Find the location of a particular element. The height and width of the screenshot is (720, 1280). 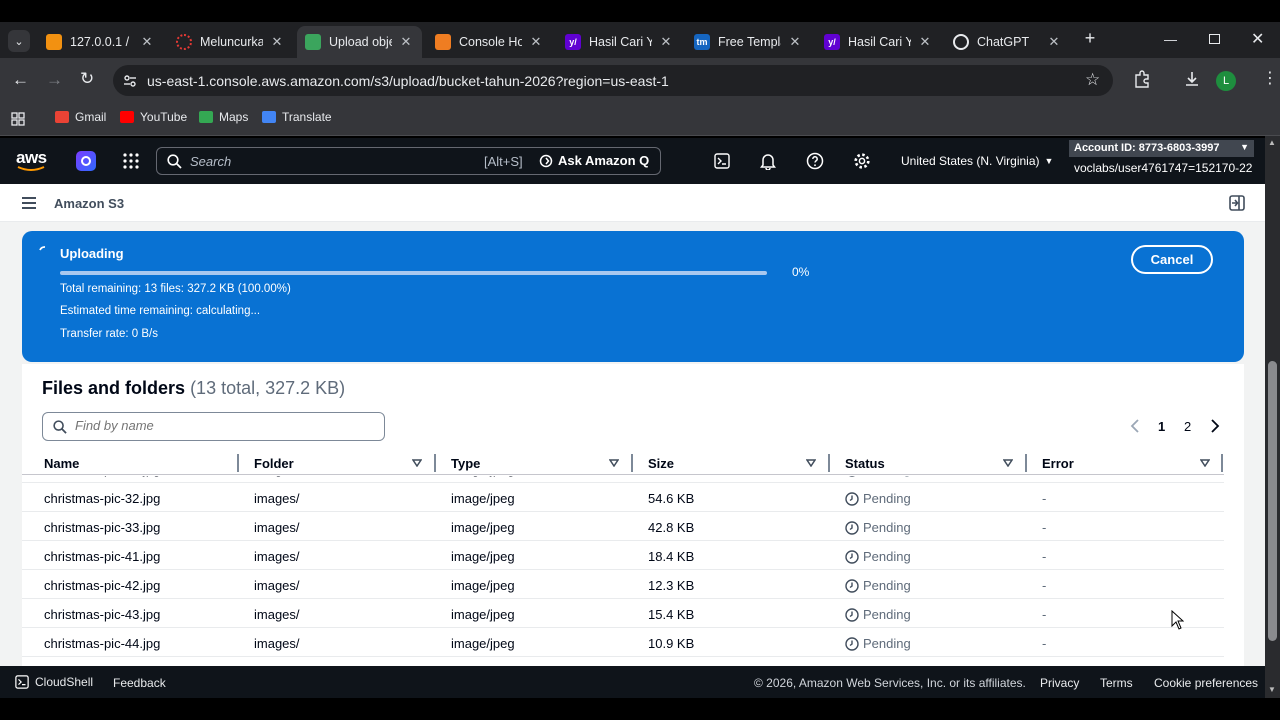

page-2-button: 2 is located at coordinates (1187, 426).